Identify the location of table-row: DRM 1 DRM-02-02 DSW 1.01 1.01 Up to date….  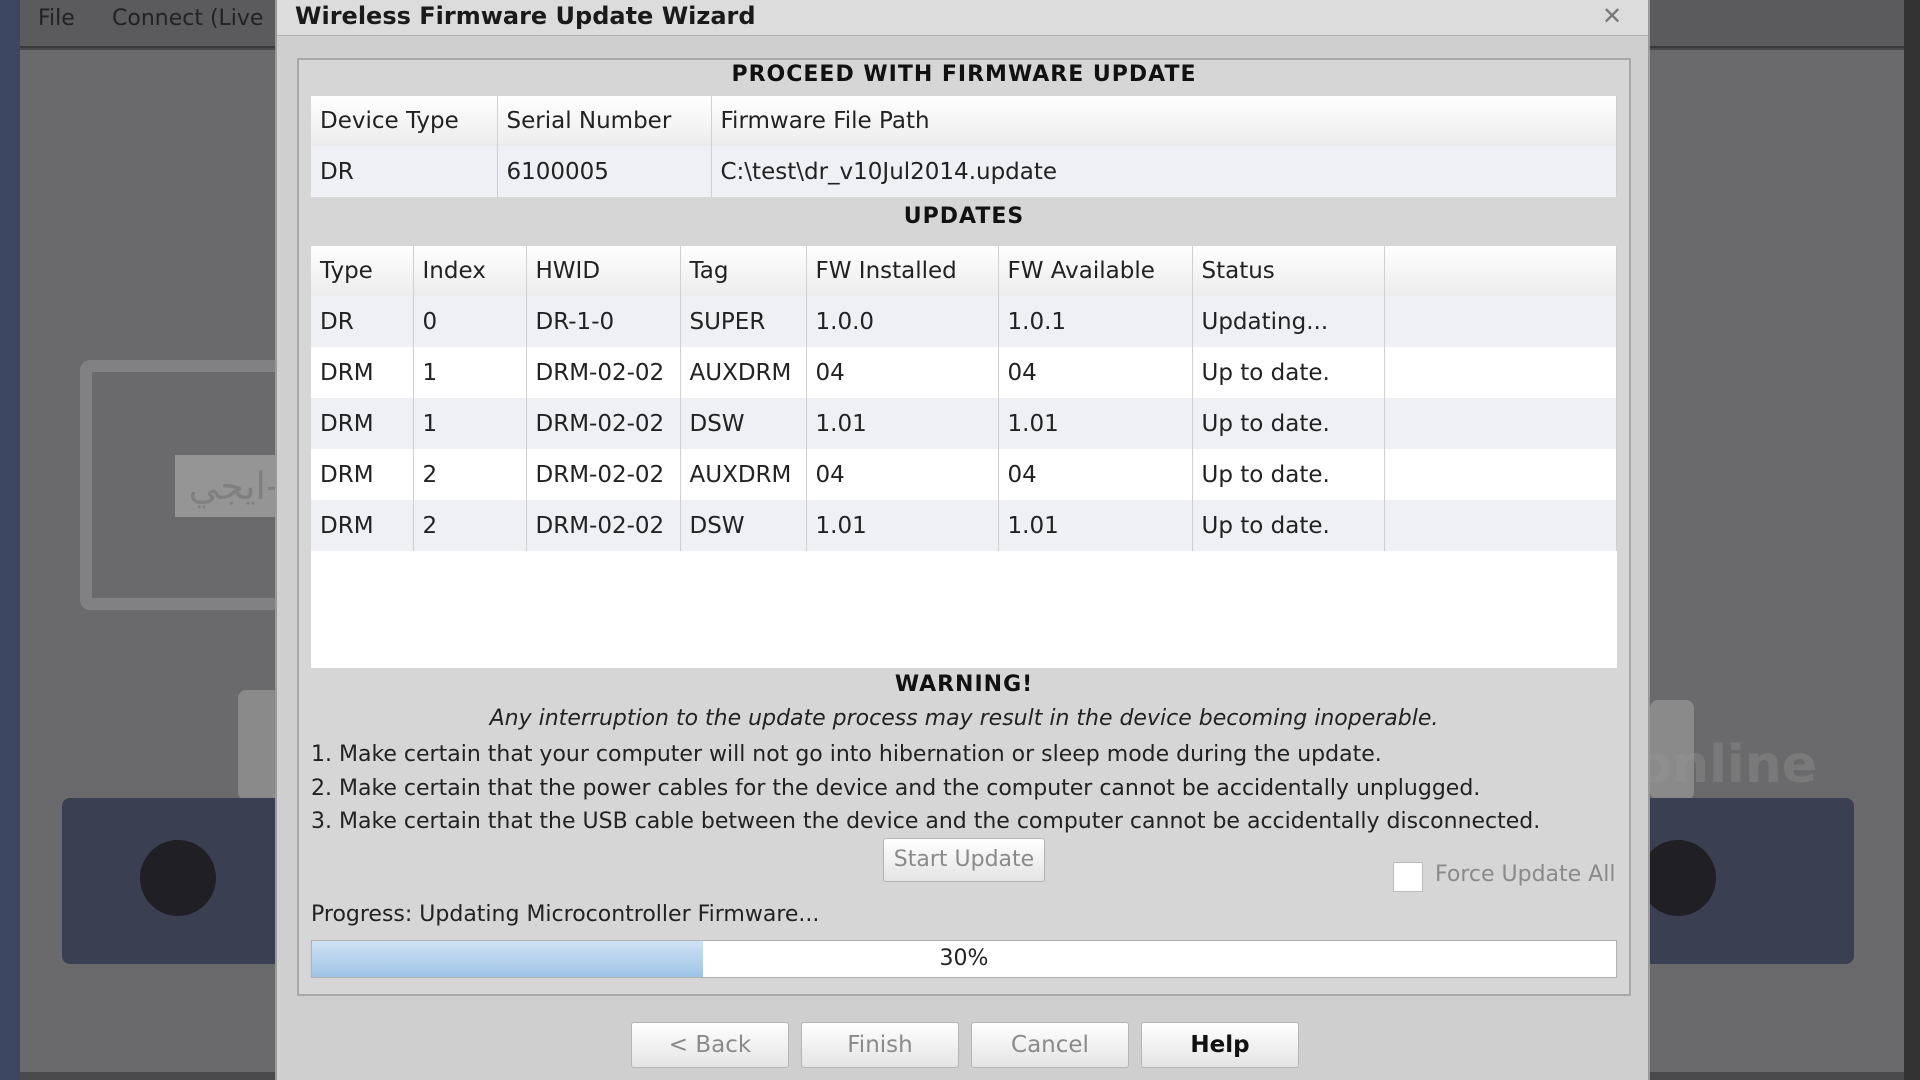
(964, 423).